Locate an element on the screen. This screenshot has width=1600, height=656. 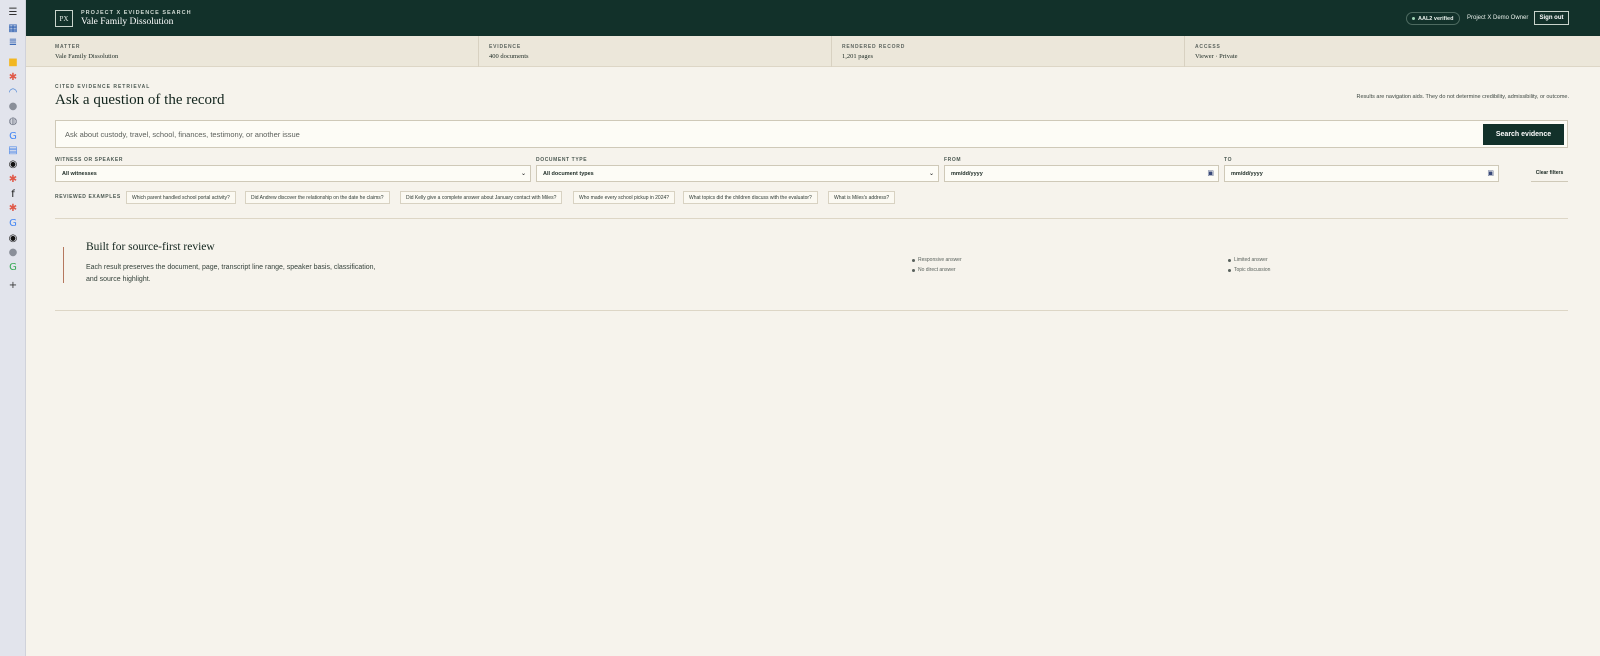
matter-title: Vale Family Dissolution is located at coordinates (127, 22).